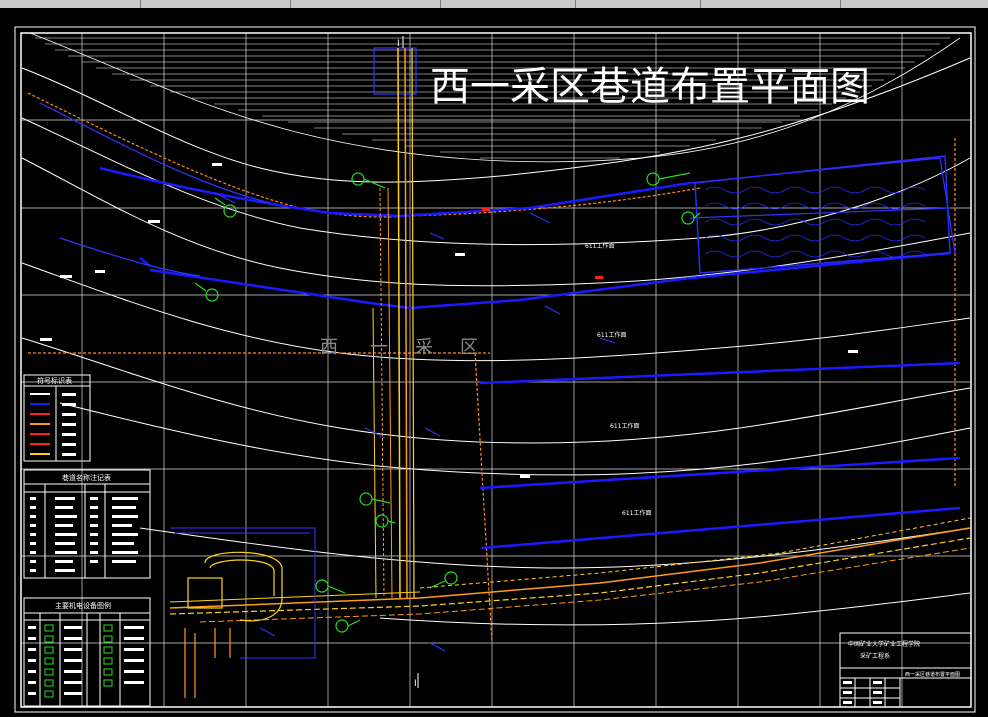 Image resolution: width=988 pixels, height=717 pixels. What do you see at coordinates (611, 335) in the screenshot?
I see `workface-label-2: 611工作面` at bounding box center [611, 335].